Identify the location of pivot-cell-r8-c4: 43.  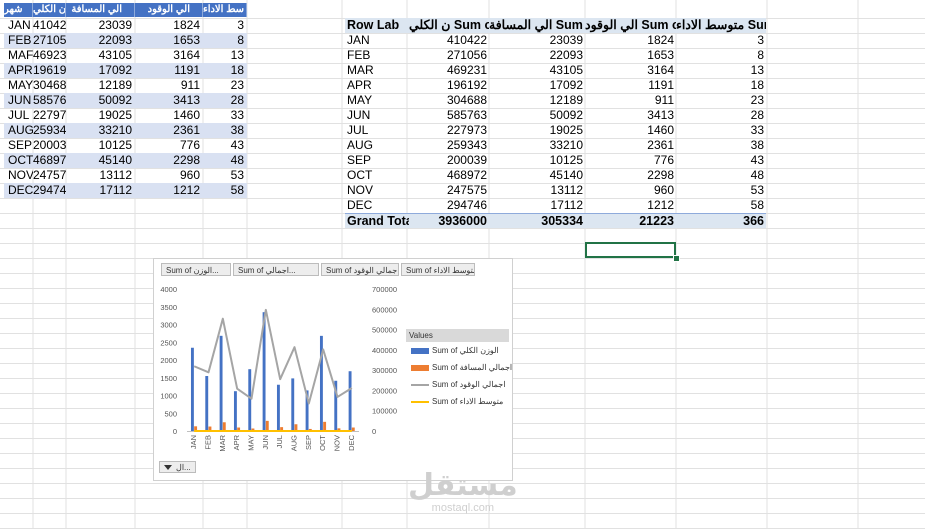
(721, 160).